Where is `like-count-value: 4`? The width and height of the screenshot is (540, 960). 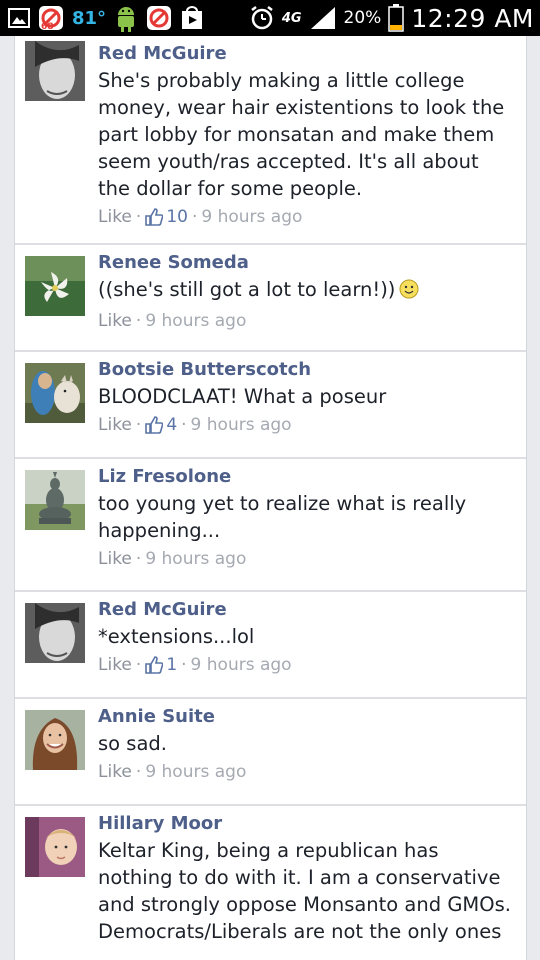 like-count-value: 4 is located at coordinates (172, 425).